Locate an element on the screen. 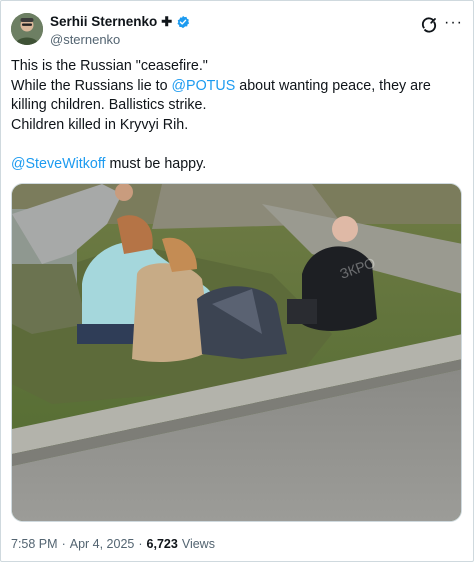  name-row: Serhii Sternenko ✚ is located at coordinates (120, 21).